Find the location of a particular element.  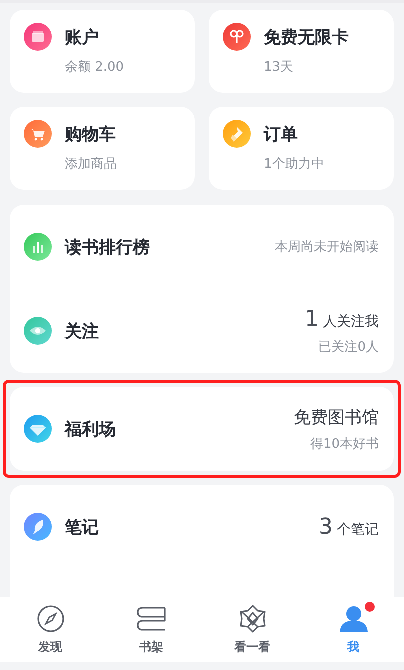

card-title: 订单 is located at coordinates (281, 135).